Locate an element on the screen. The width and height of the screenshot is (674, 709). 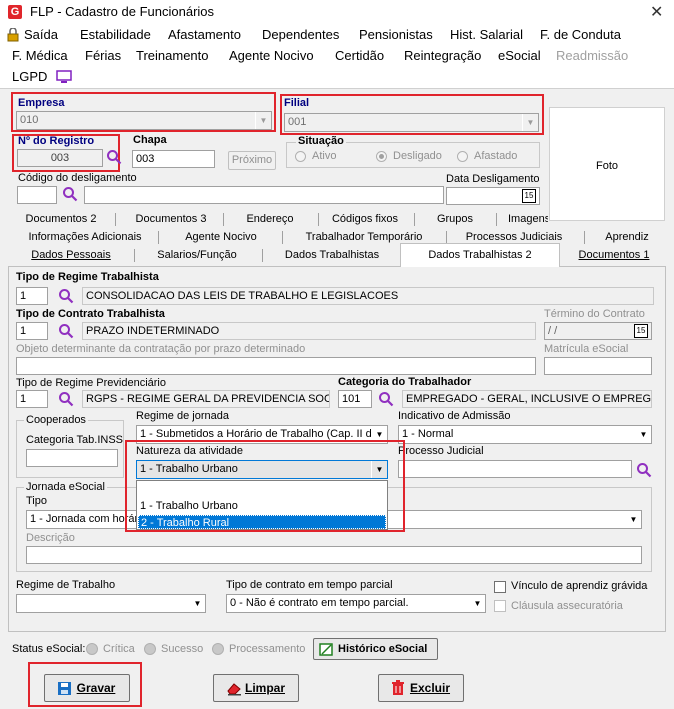
tab-documentos-1: Documentos 1 is located at coordinates (614, 256).